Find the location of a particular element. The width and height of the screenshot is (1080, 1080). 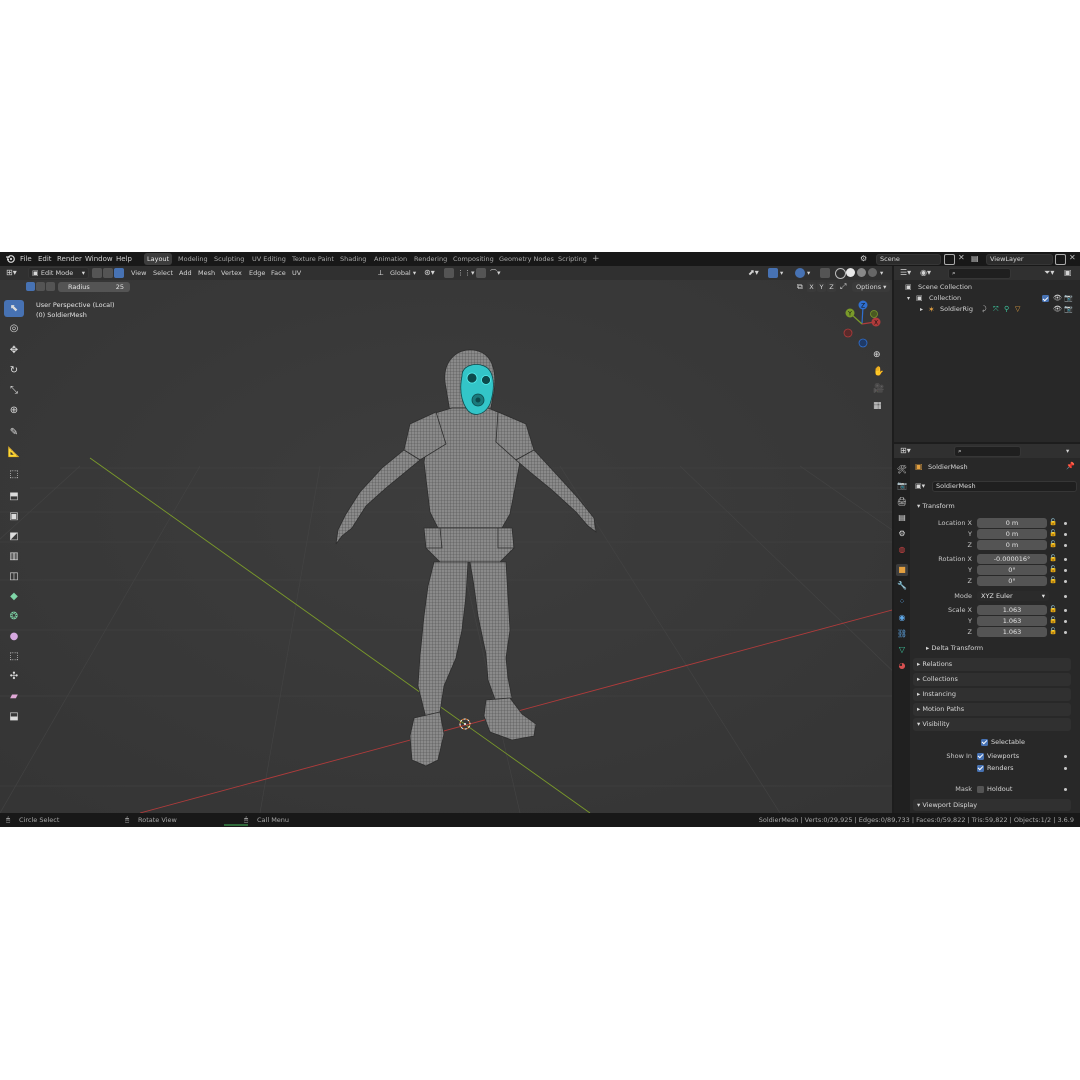

tab-uv-editing: UV Editing is located at coordinates (269, 259).